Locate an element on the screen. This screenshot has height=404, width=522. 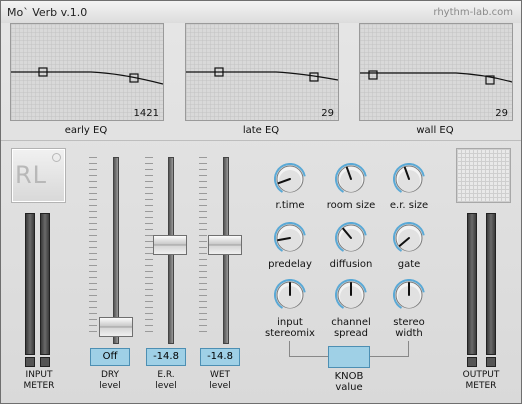
eq-panel-wall: 29 is located at coordinates (436, 72).